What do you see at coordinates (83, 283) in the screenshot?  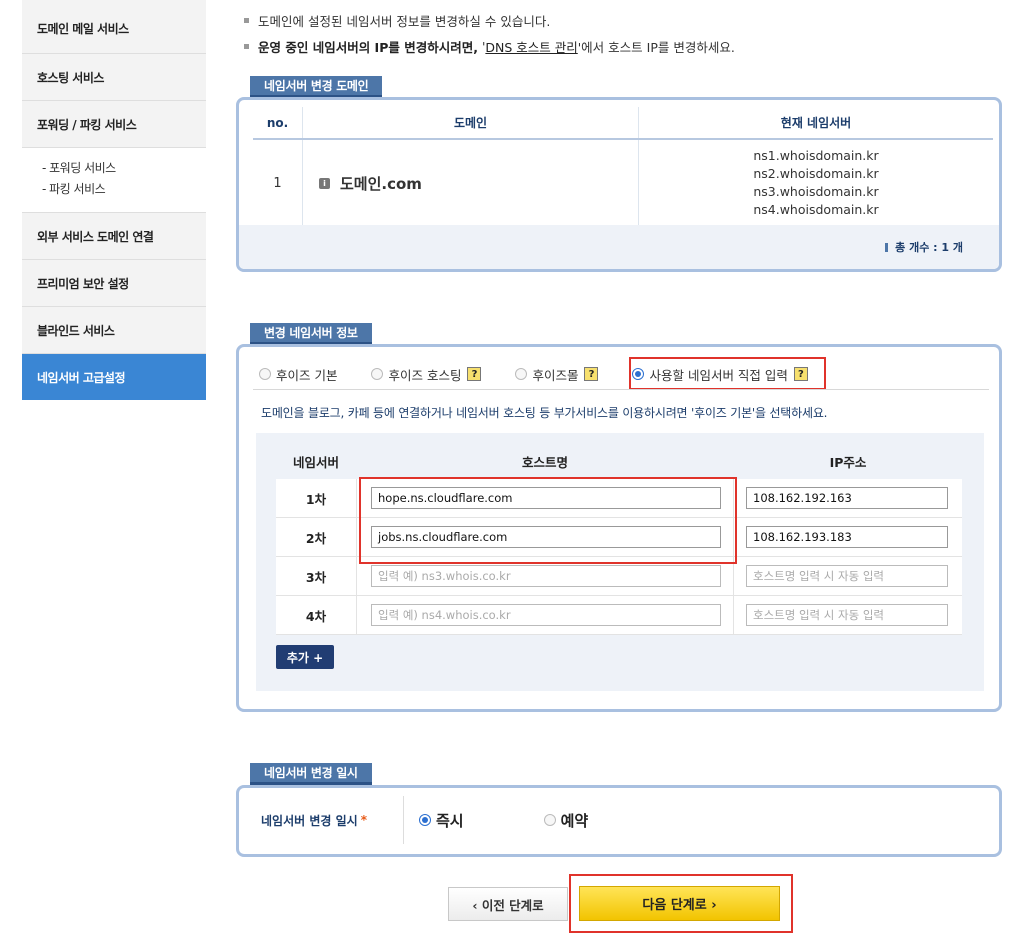 I see `sidebar-item-label: 프리미엄 보안 설정` at bounding box center [83, 283].